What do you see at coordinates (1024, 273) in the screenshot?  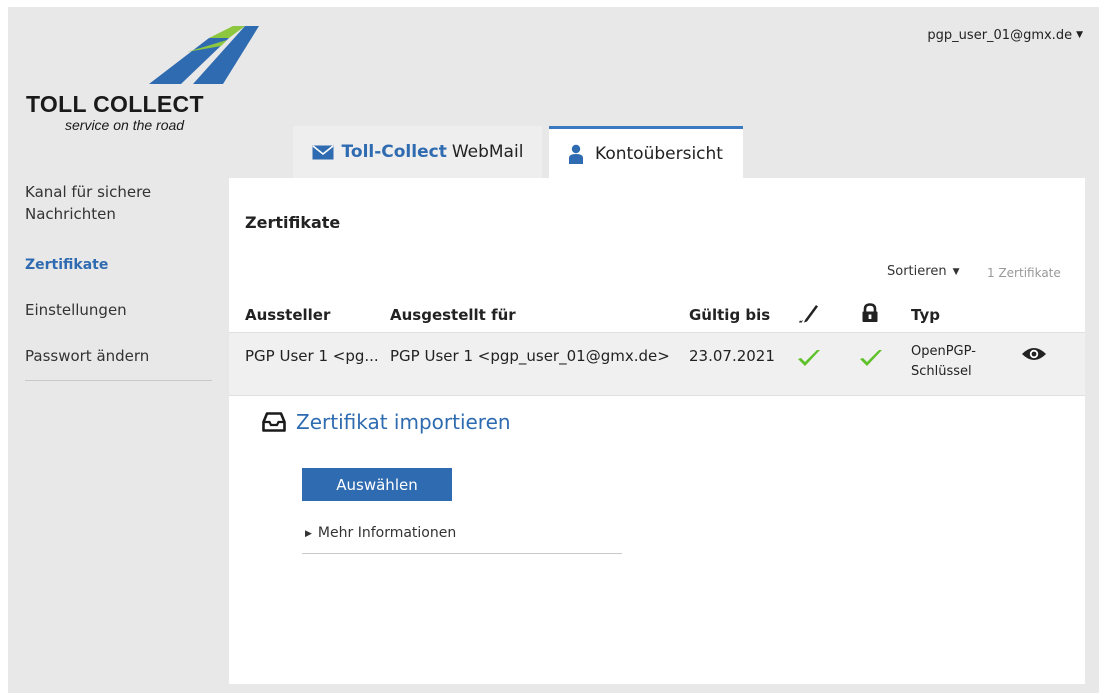 I see `certificate-count: 1 Zertifikate` at bounding box center [1024, 273].